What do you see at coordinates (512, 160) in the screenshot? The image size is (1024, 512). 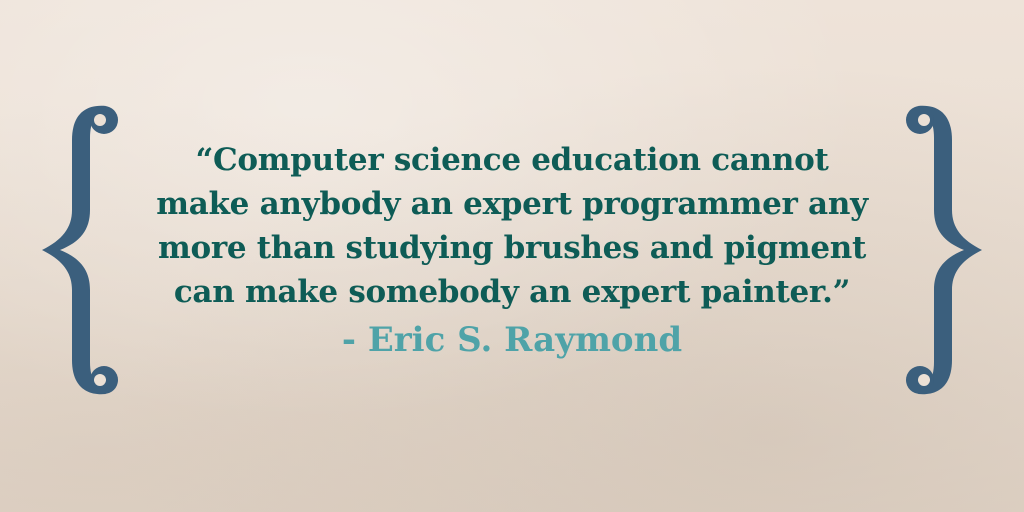 I see `quote-line-1: “Computer science education cannot` at bounding box center [512, 160].